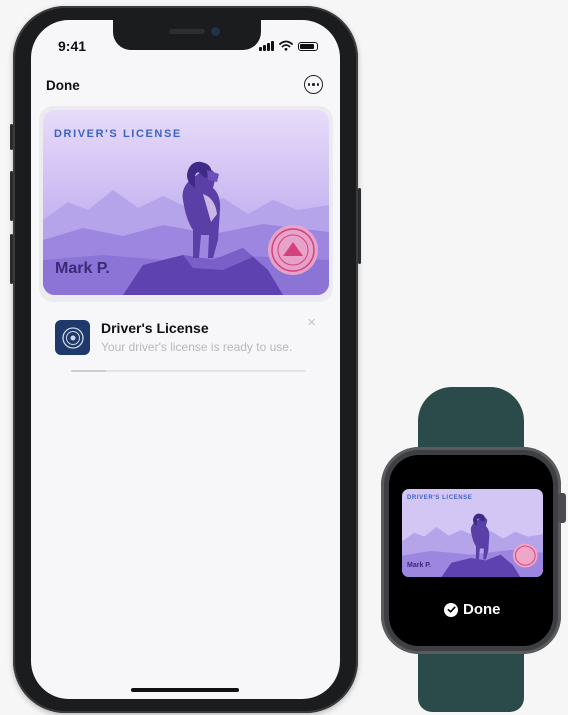 The width and height of the screenshot is (568, 715). What do you see at coordinates (11, 259) in the screenshot?
I see `volume-down-button` at bounding box center [11, 259].